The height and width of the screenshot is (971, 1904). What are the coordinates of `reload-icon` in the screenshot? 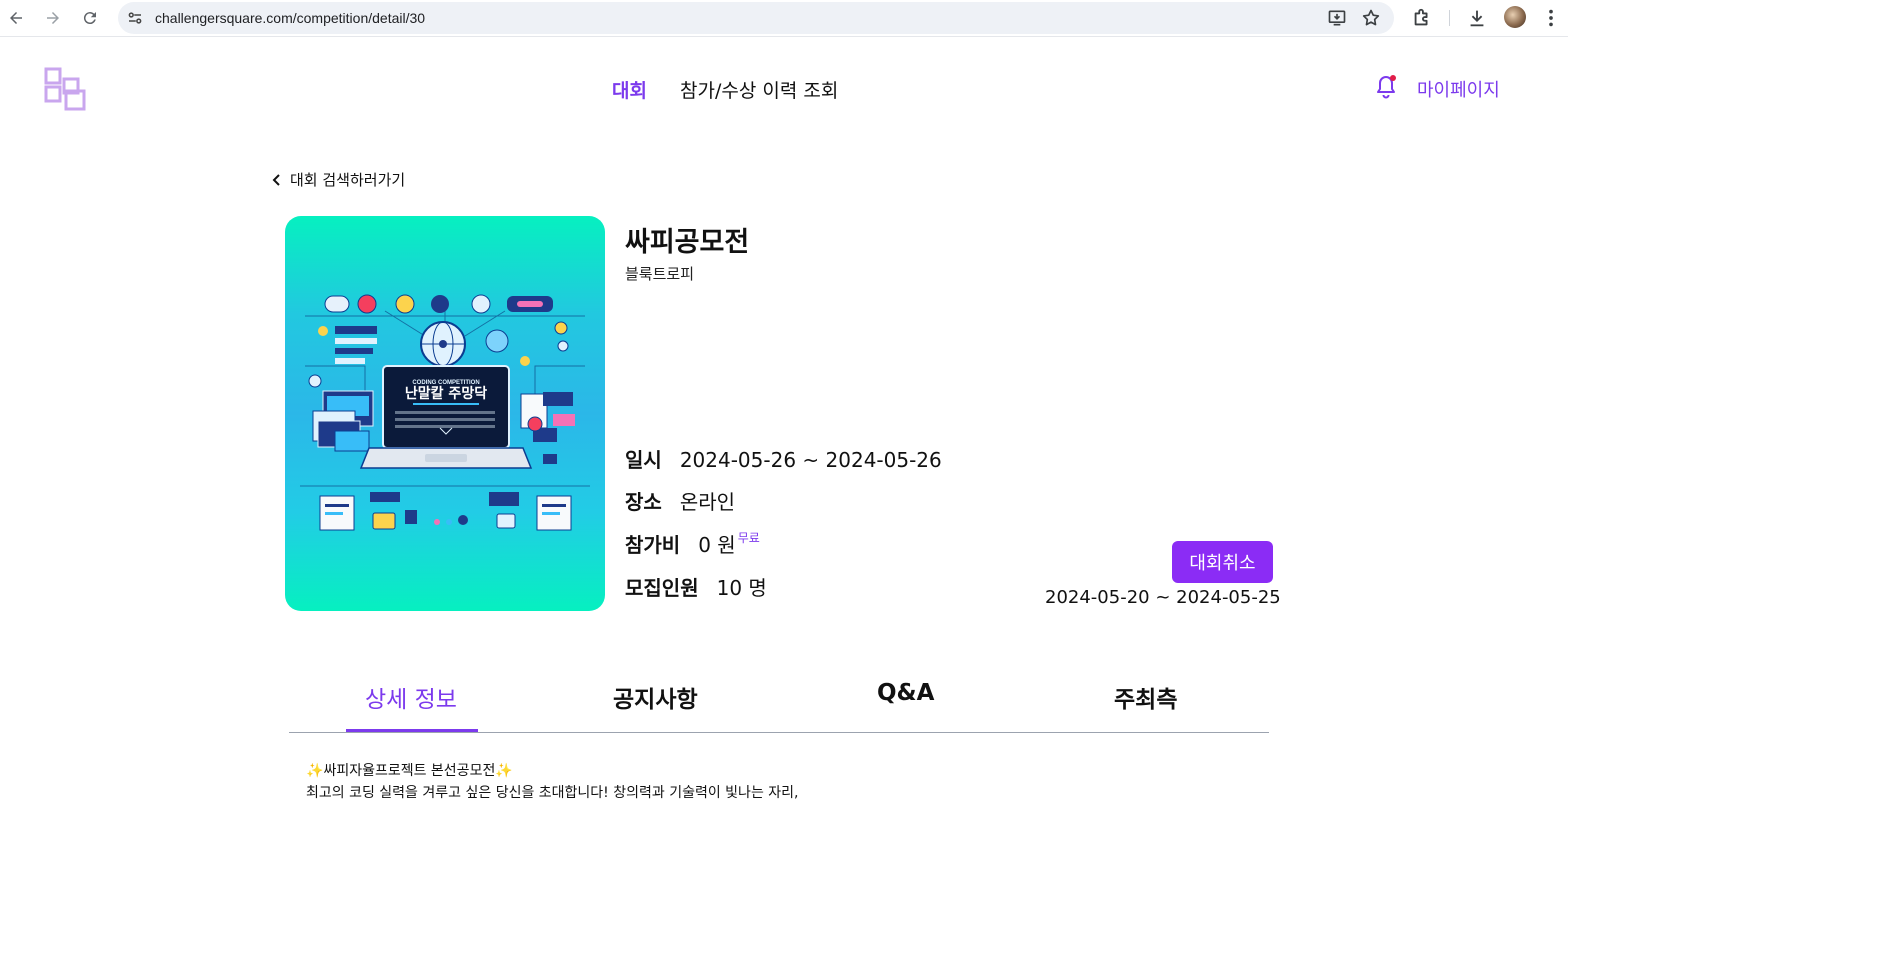 It's located at (90, 18).